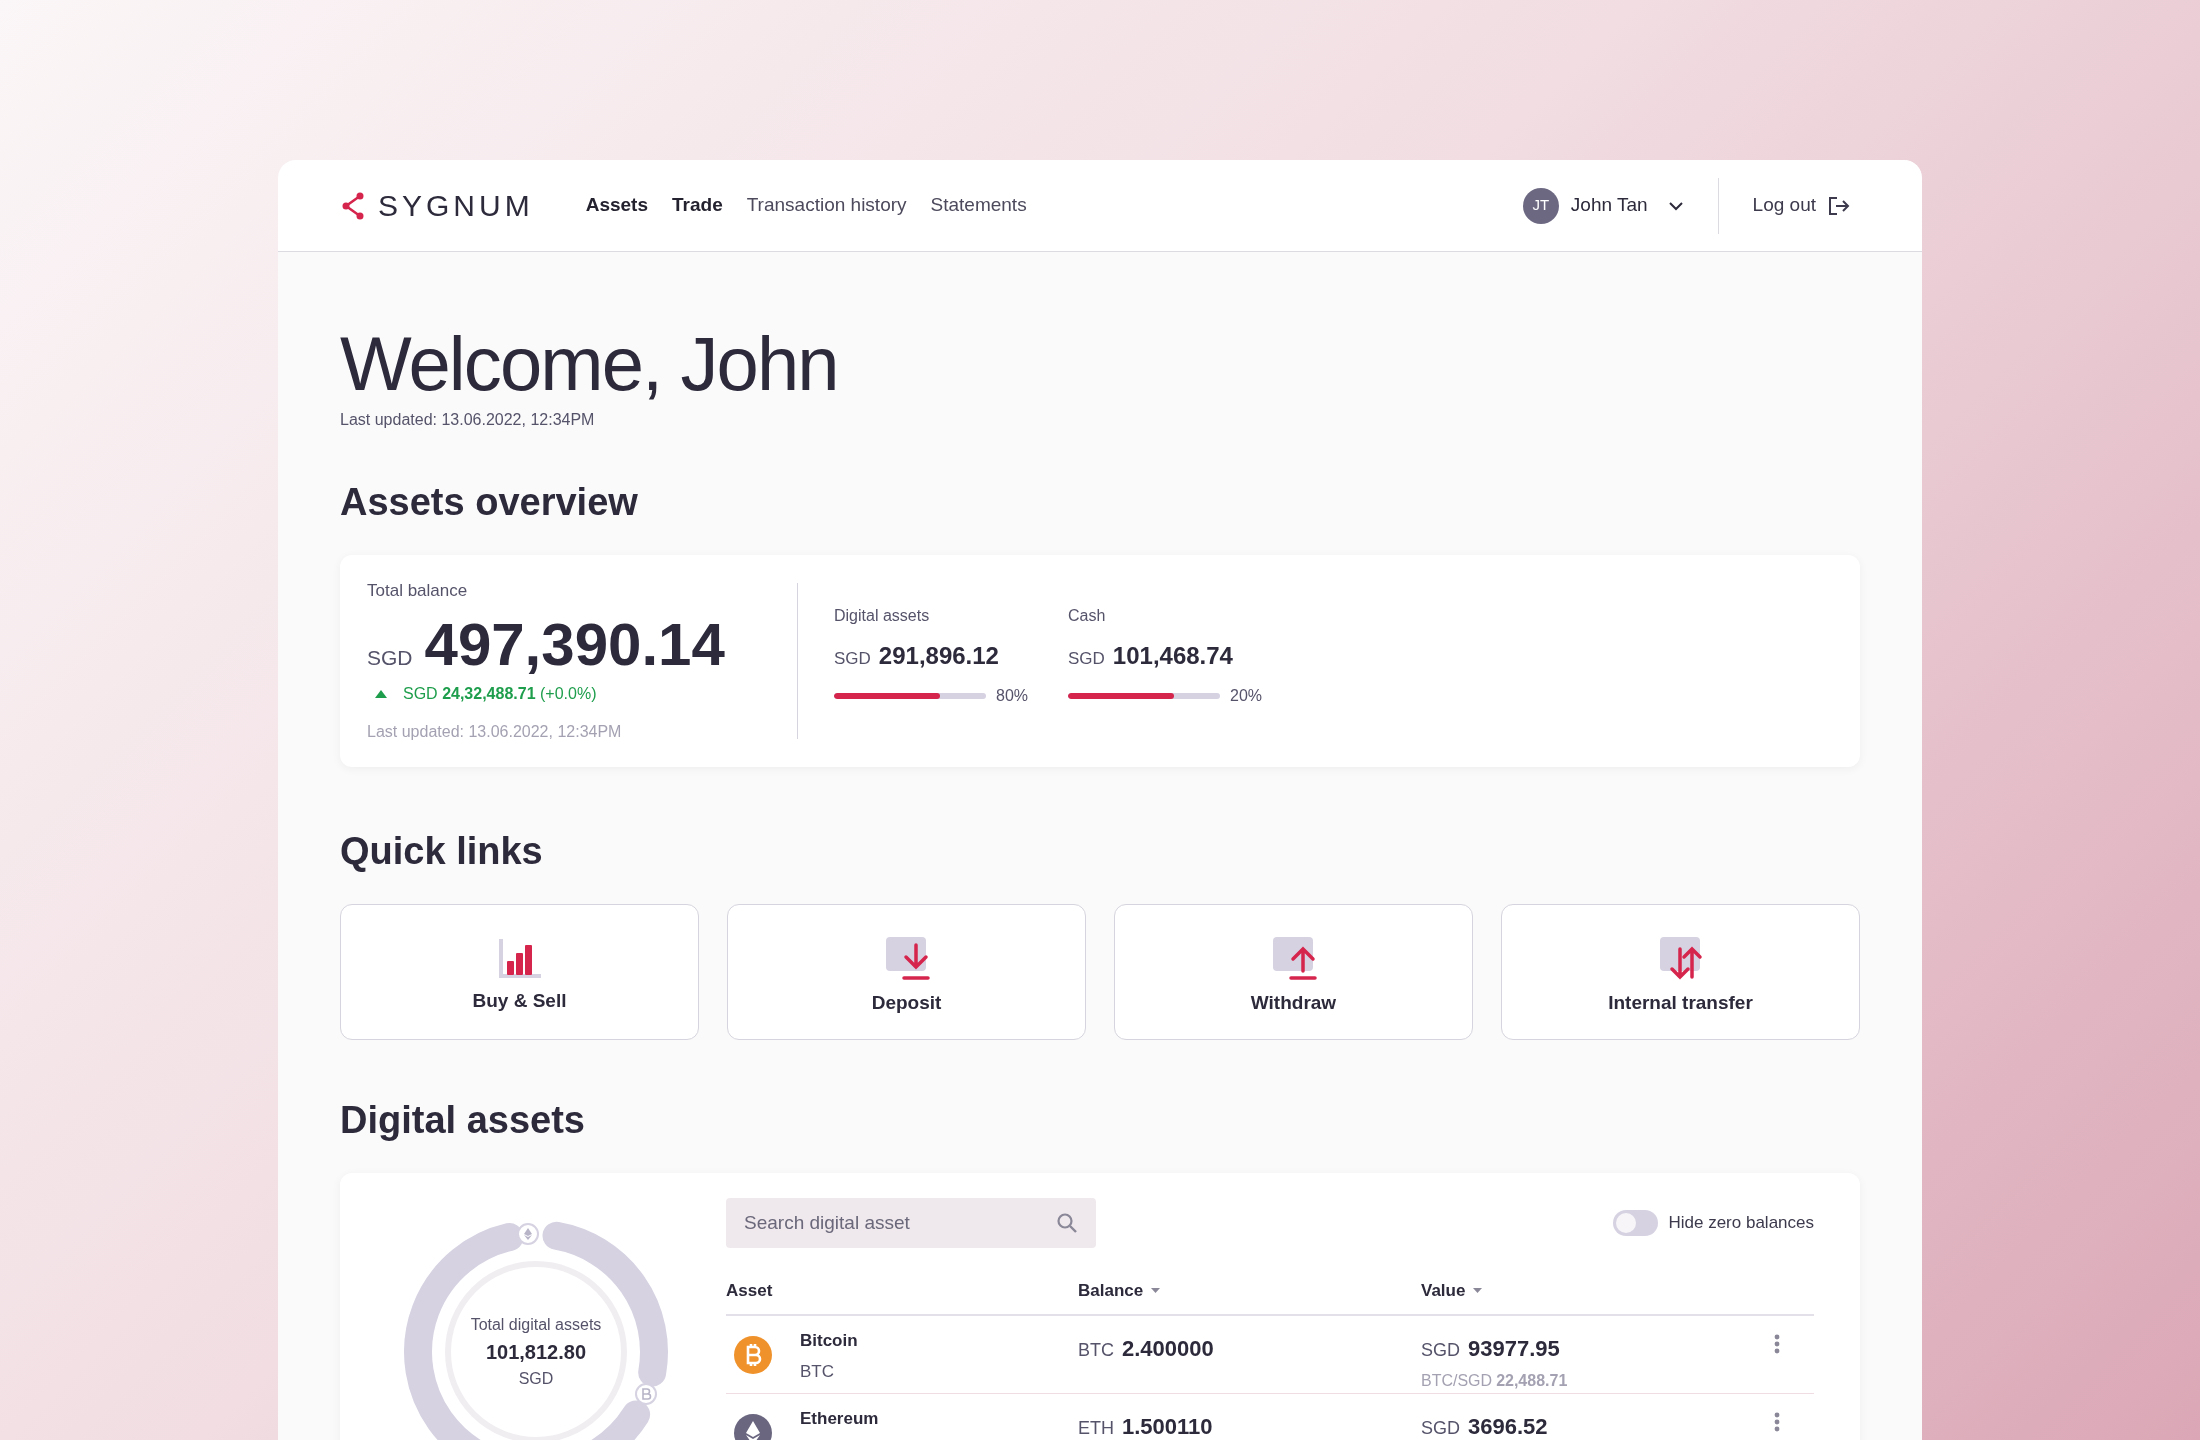 The height and width of the screenshot is (1440, 2200). I want to click on nav-link: Trade, so click(697, 205).